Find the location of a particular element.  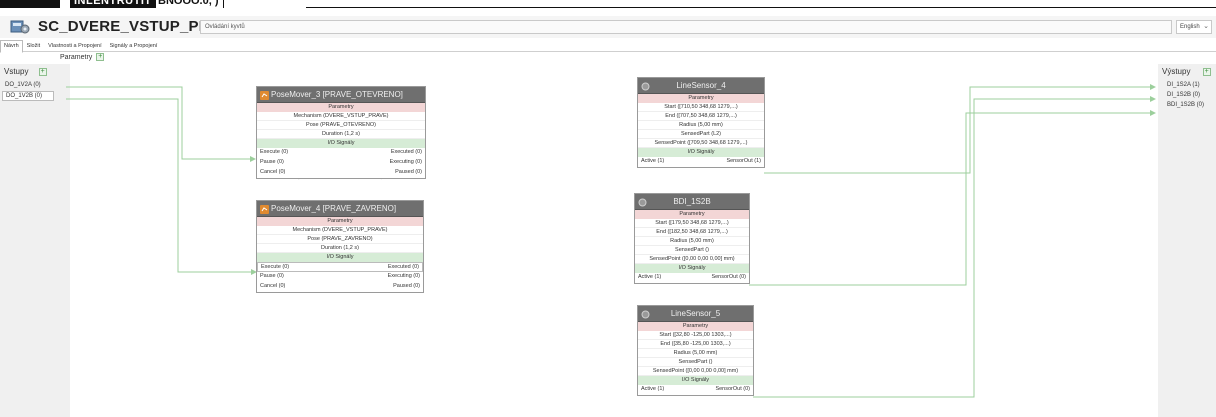

wire-do1v2a-execute is located at coordinates (160, 123).